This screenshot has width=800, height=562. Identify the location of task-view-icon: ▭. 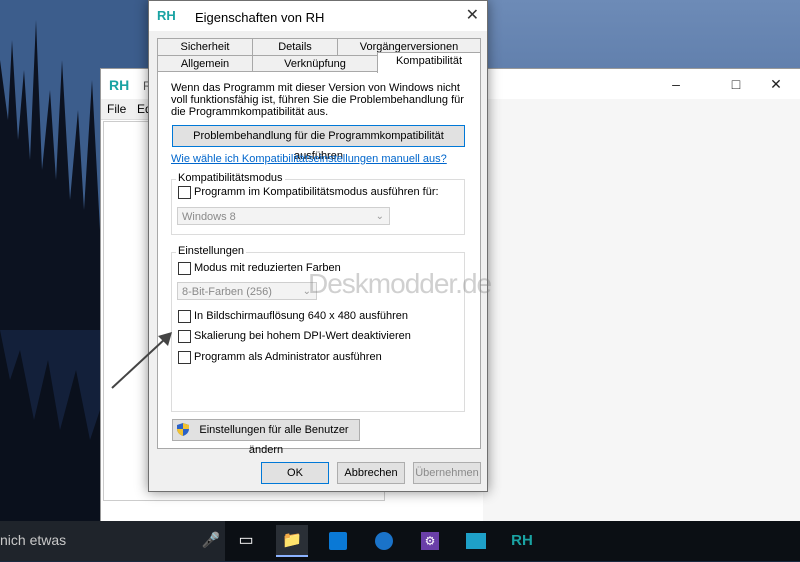
(246, 541).